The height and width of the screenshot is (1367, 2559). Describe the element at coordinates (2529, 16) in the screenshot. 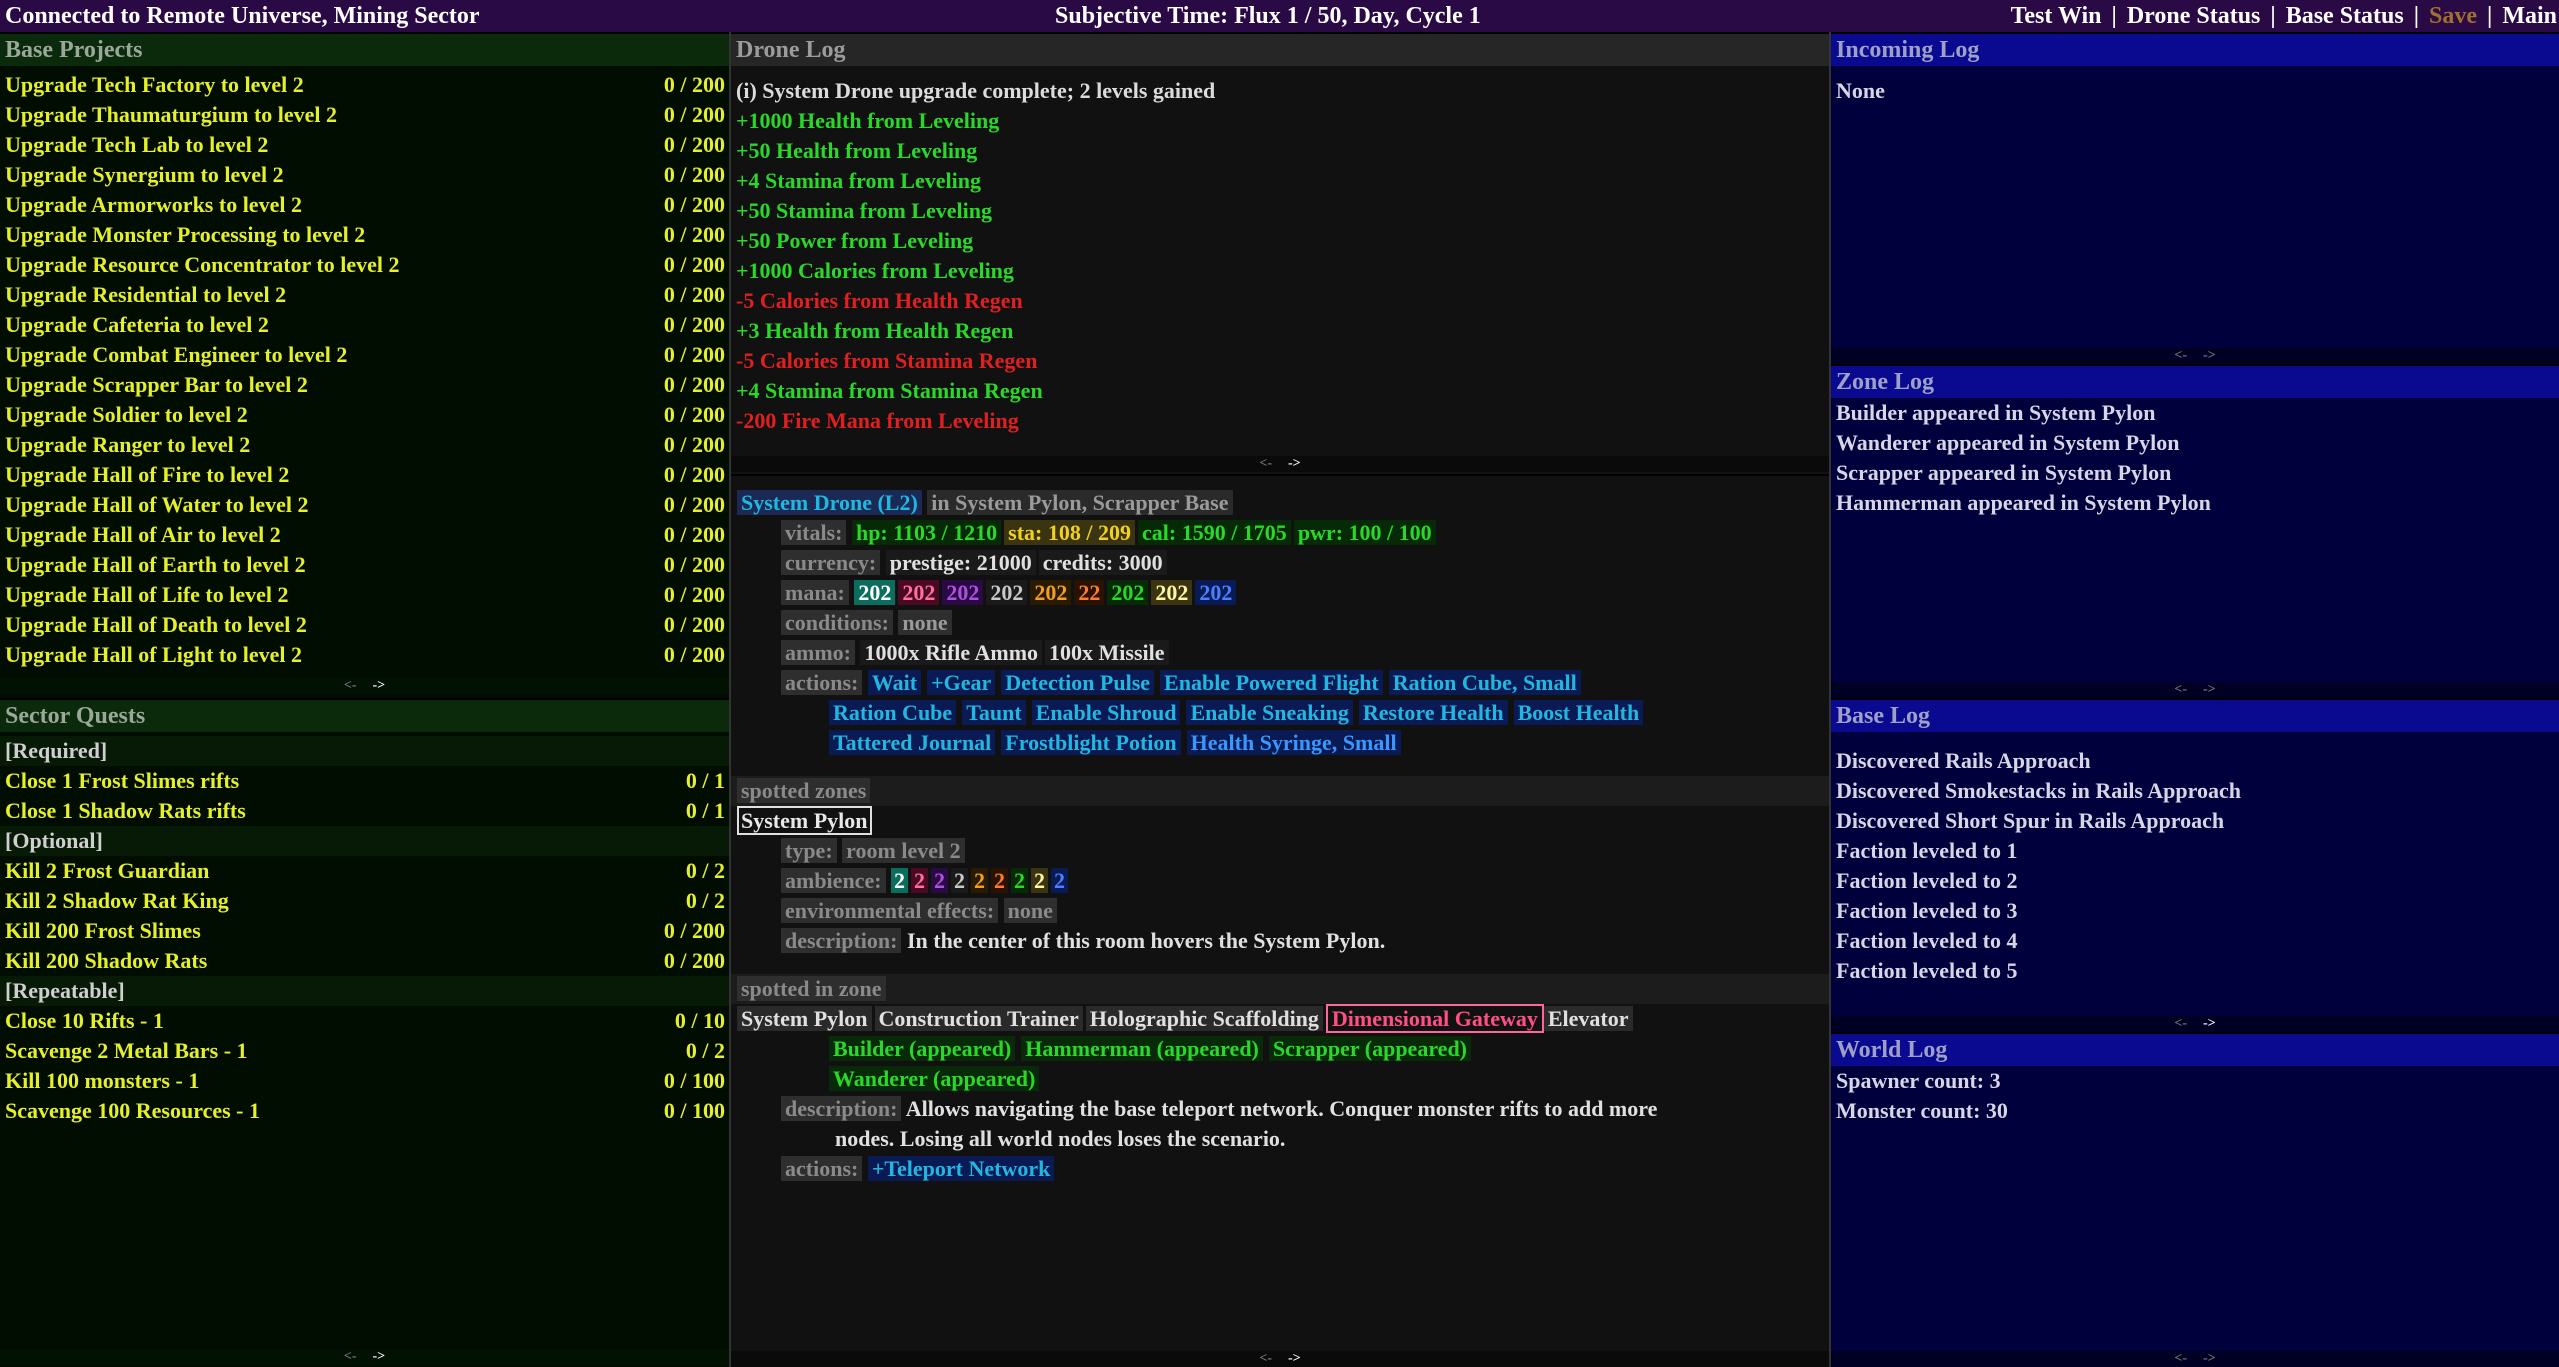

I see `menu-main: Main` at that location.